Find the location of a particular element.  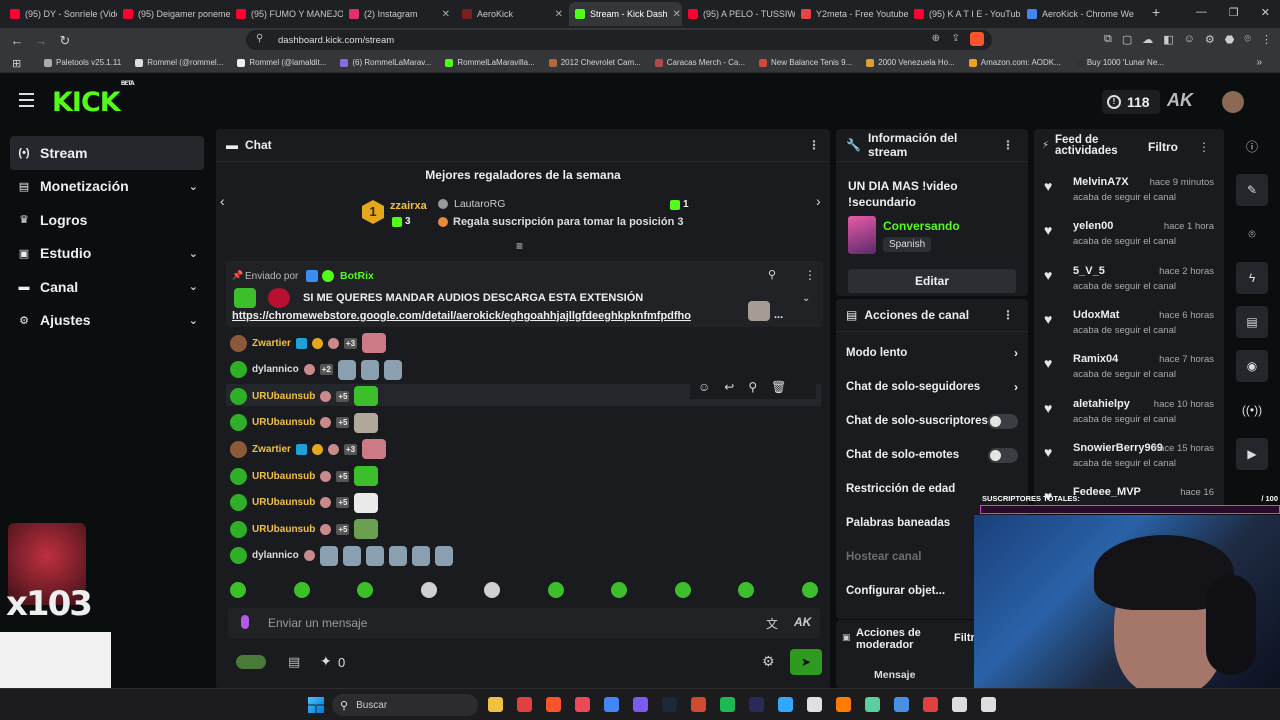

emoji-react-icon: ☺ is located at coordinates (704, 387).